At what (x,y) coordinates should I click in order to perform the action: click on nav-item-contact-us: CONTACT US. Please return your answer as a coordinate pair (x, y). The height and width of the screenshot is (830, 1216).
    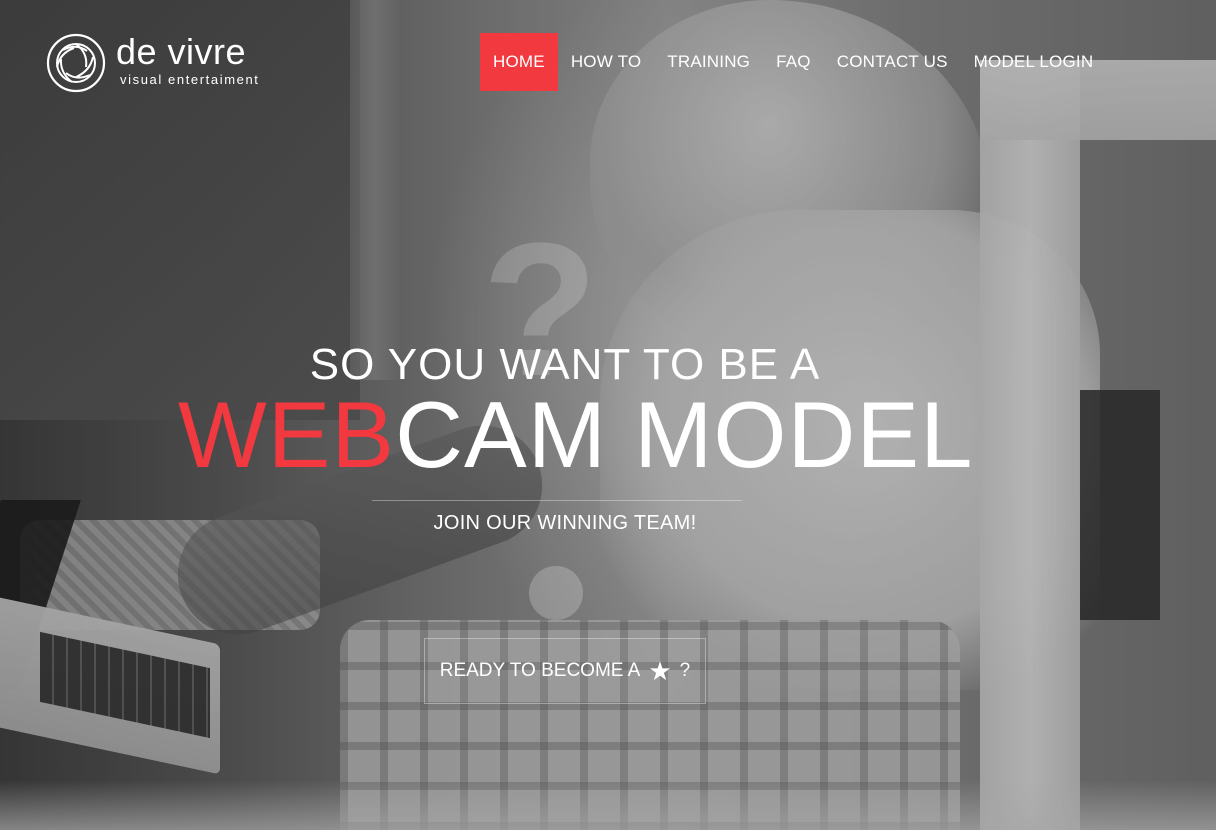
    Looking at the image, I should click on (892, 62).